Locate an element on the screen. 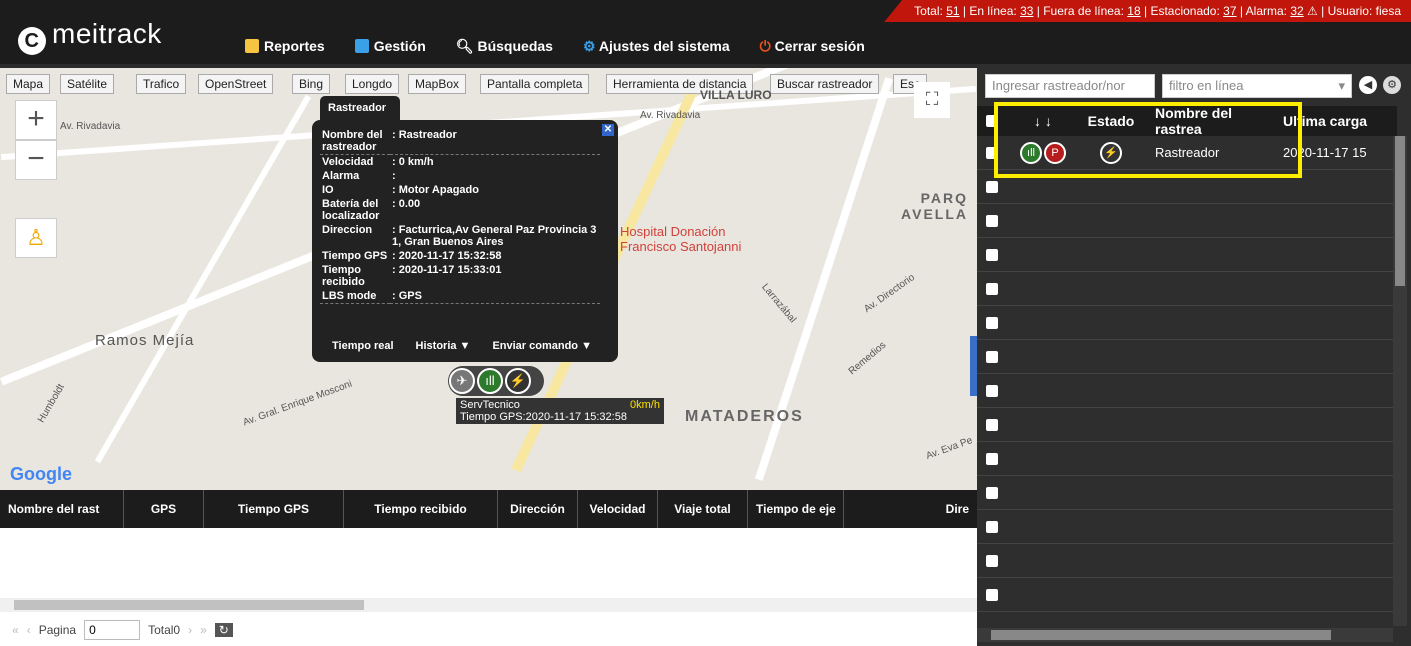 The image size is (1411, 646). map-street-label: Av. Rivadavia is located at coordinates (670, 115).